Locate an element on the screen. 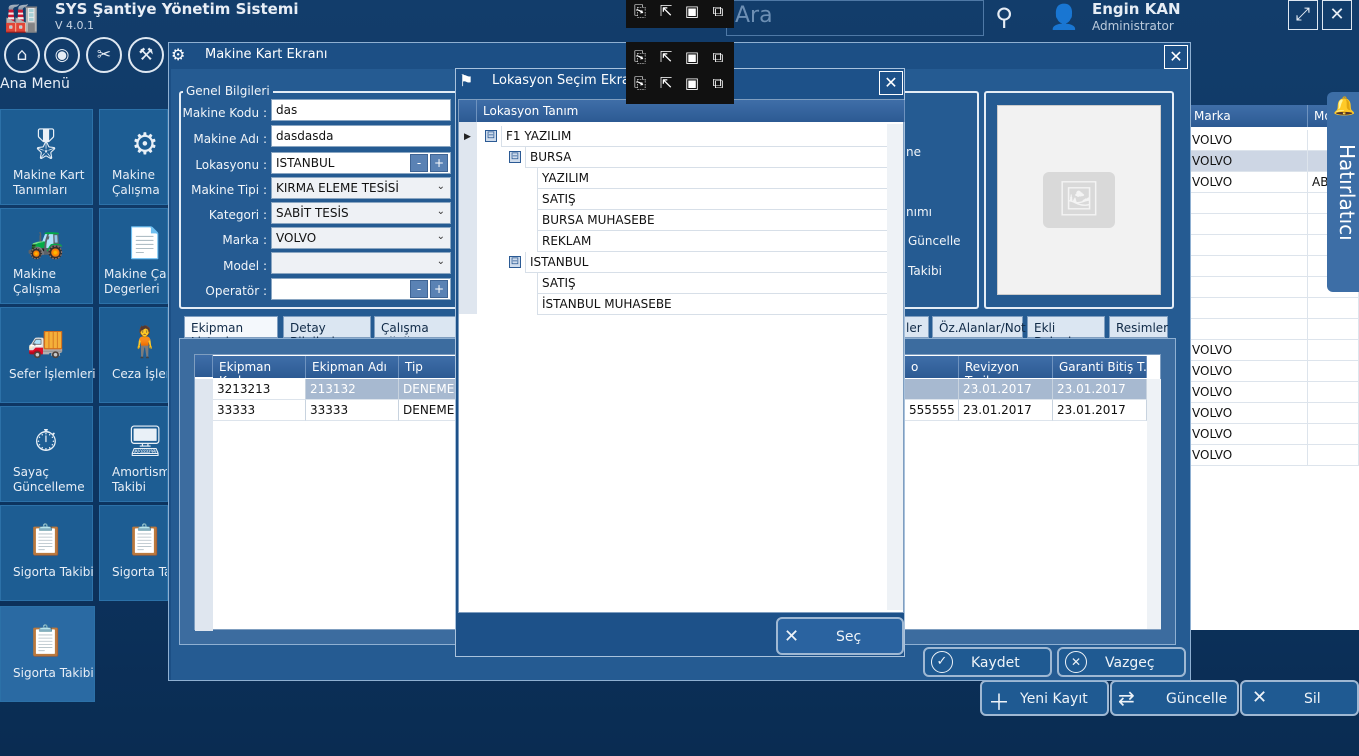 The width and height of the screenshot is (1359, 756). new-record-button: ＋ Yeni Kayıt is located at coordinates (1044, 698).